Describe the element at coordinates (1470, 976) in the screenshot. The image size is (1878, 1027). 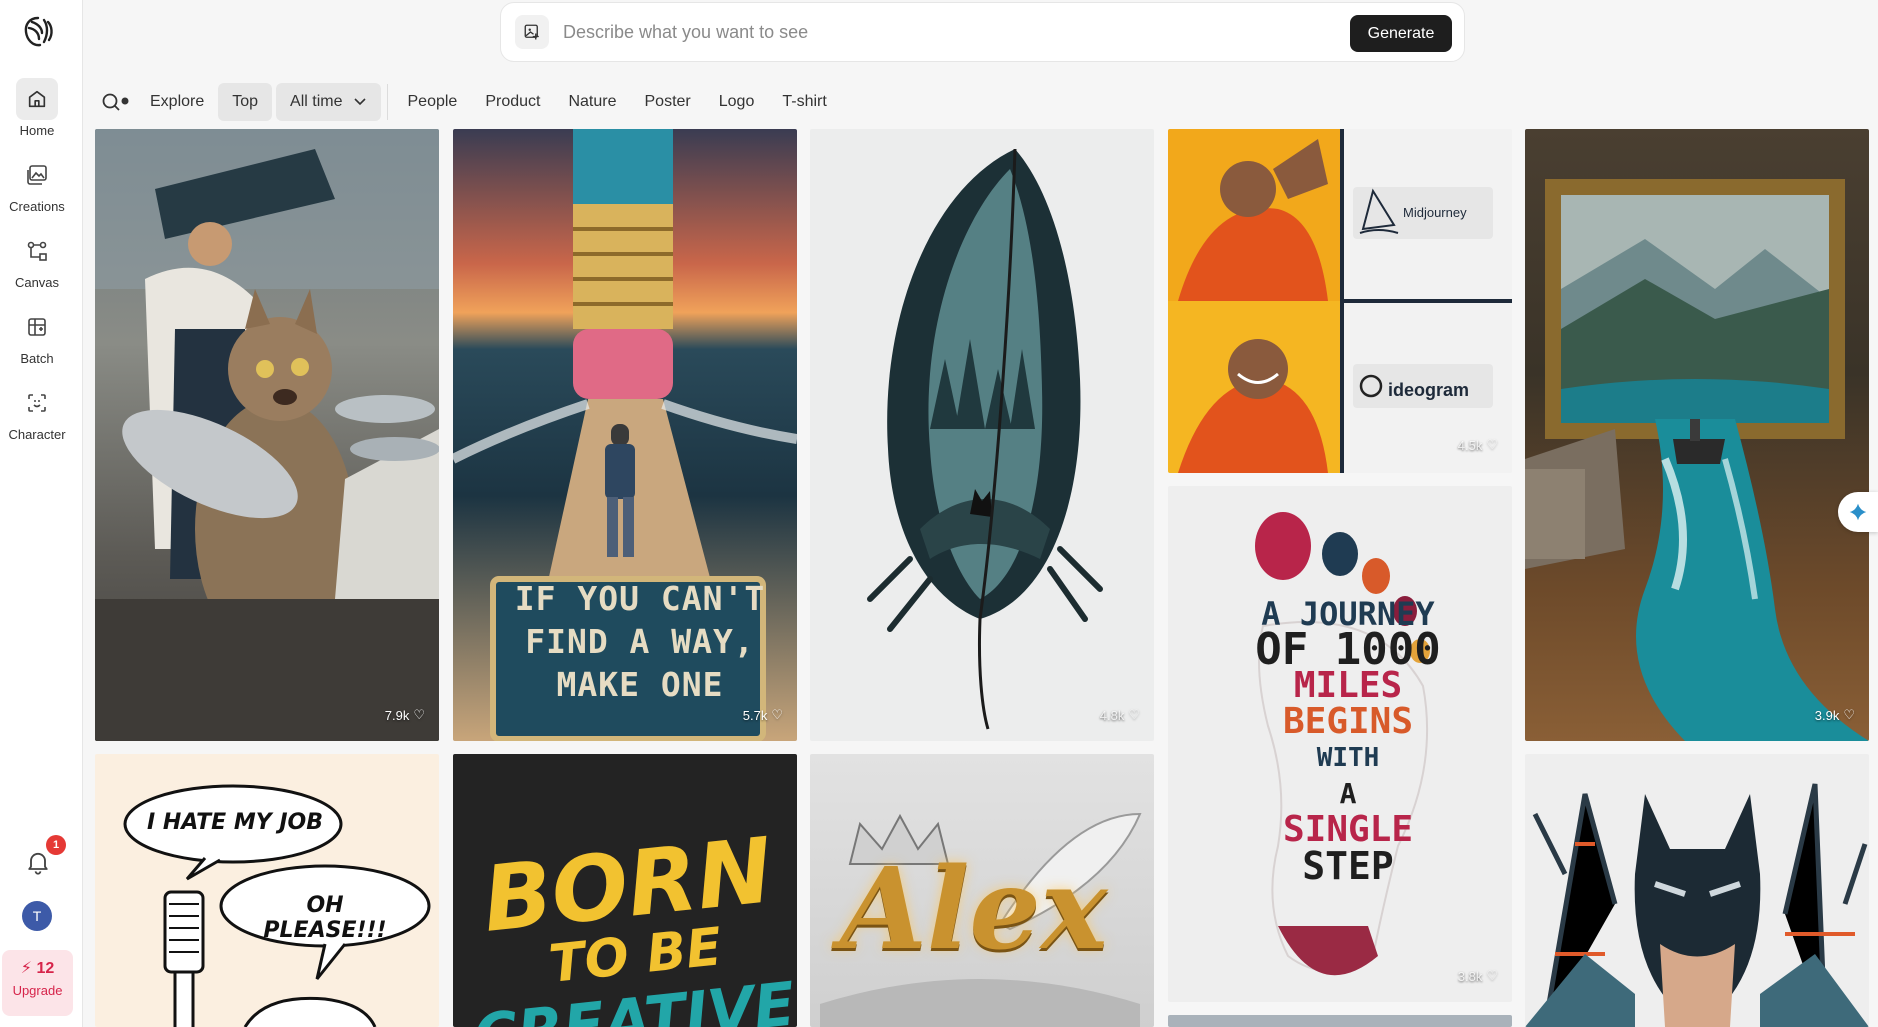
I see `likes-value: 3.8k` at that location.